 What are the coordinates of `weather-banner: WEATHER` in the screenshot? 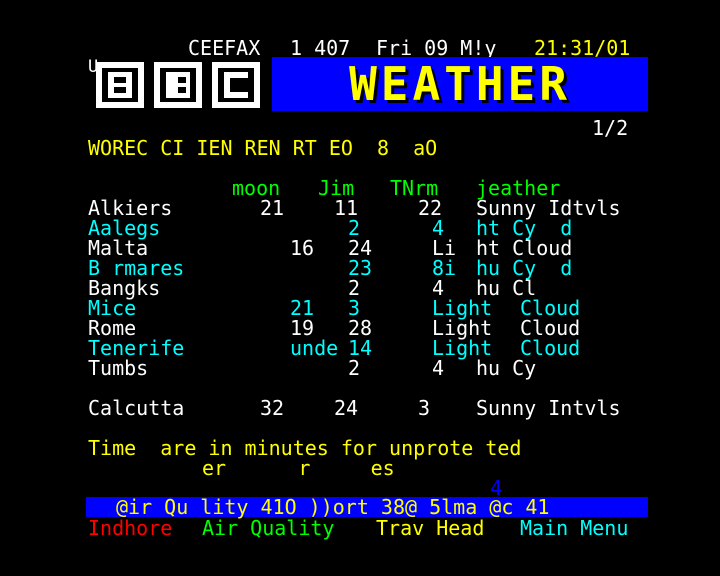 It's located at (460, 84).